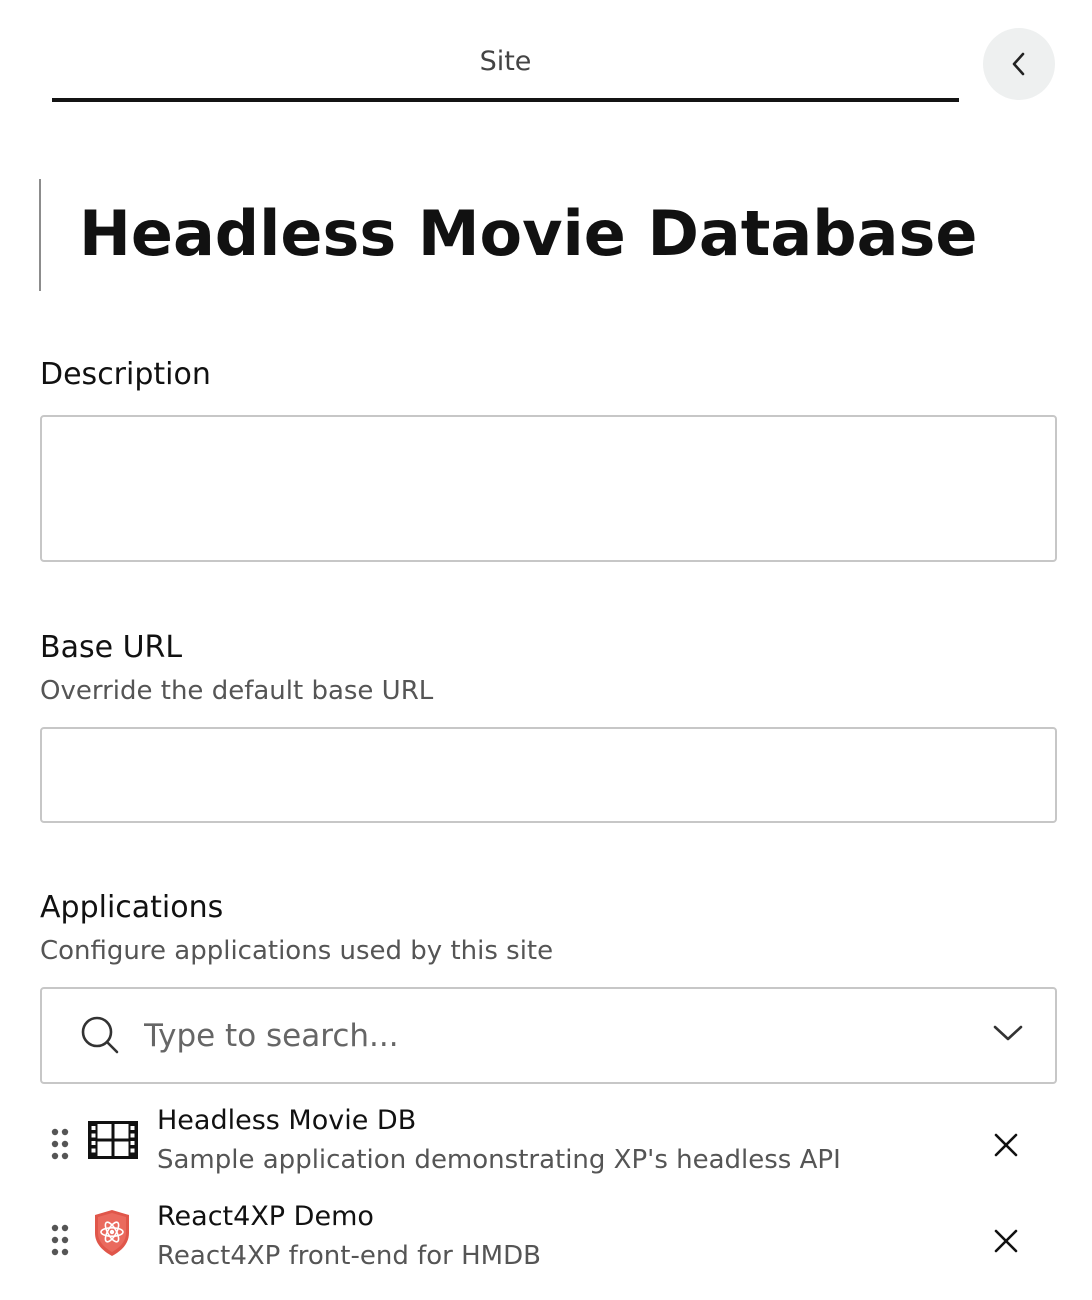  I want to click on chevron-down-icon, so click(1008, 1033).